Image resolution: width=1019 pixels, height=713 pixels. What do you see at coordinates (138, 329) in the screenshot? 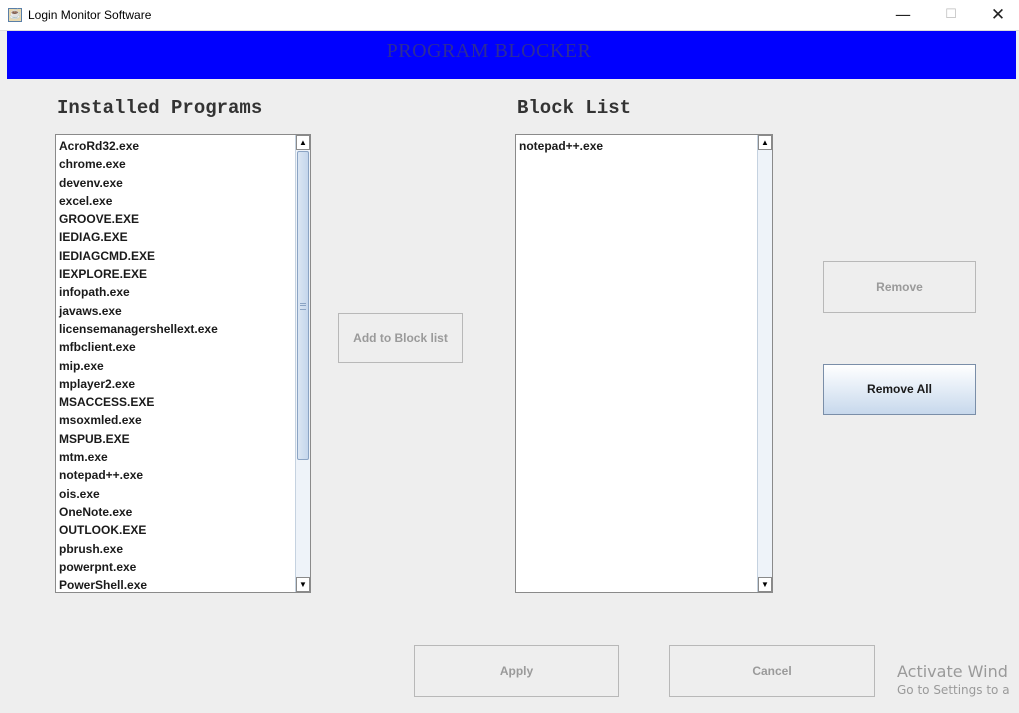
I see `list-item: licensemanagershellext.exe` at bounding box center [138, 329].